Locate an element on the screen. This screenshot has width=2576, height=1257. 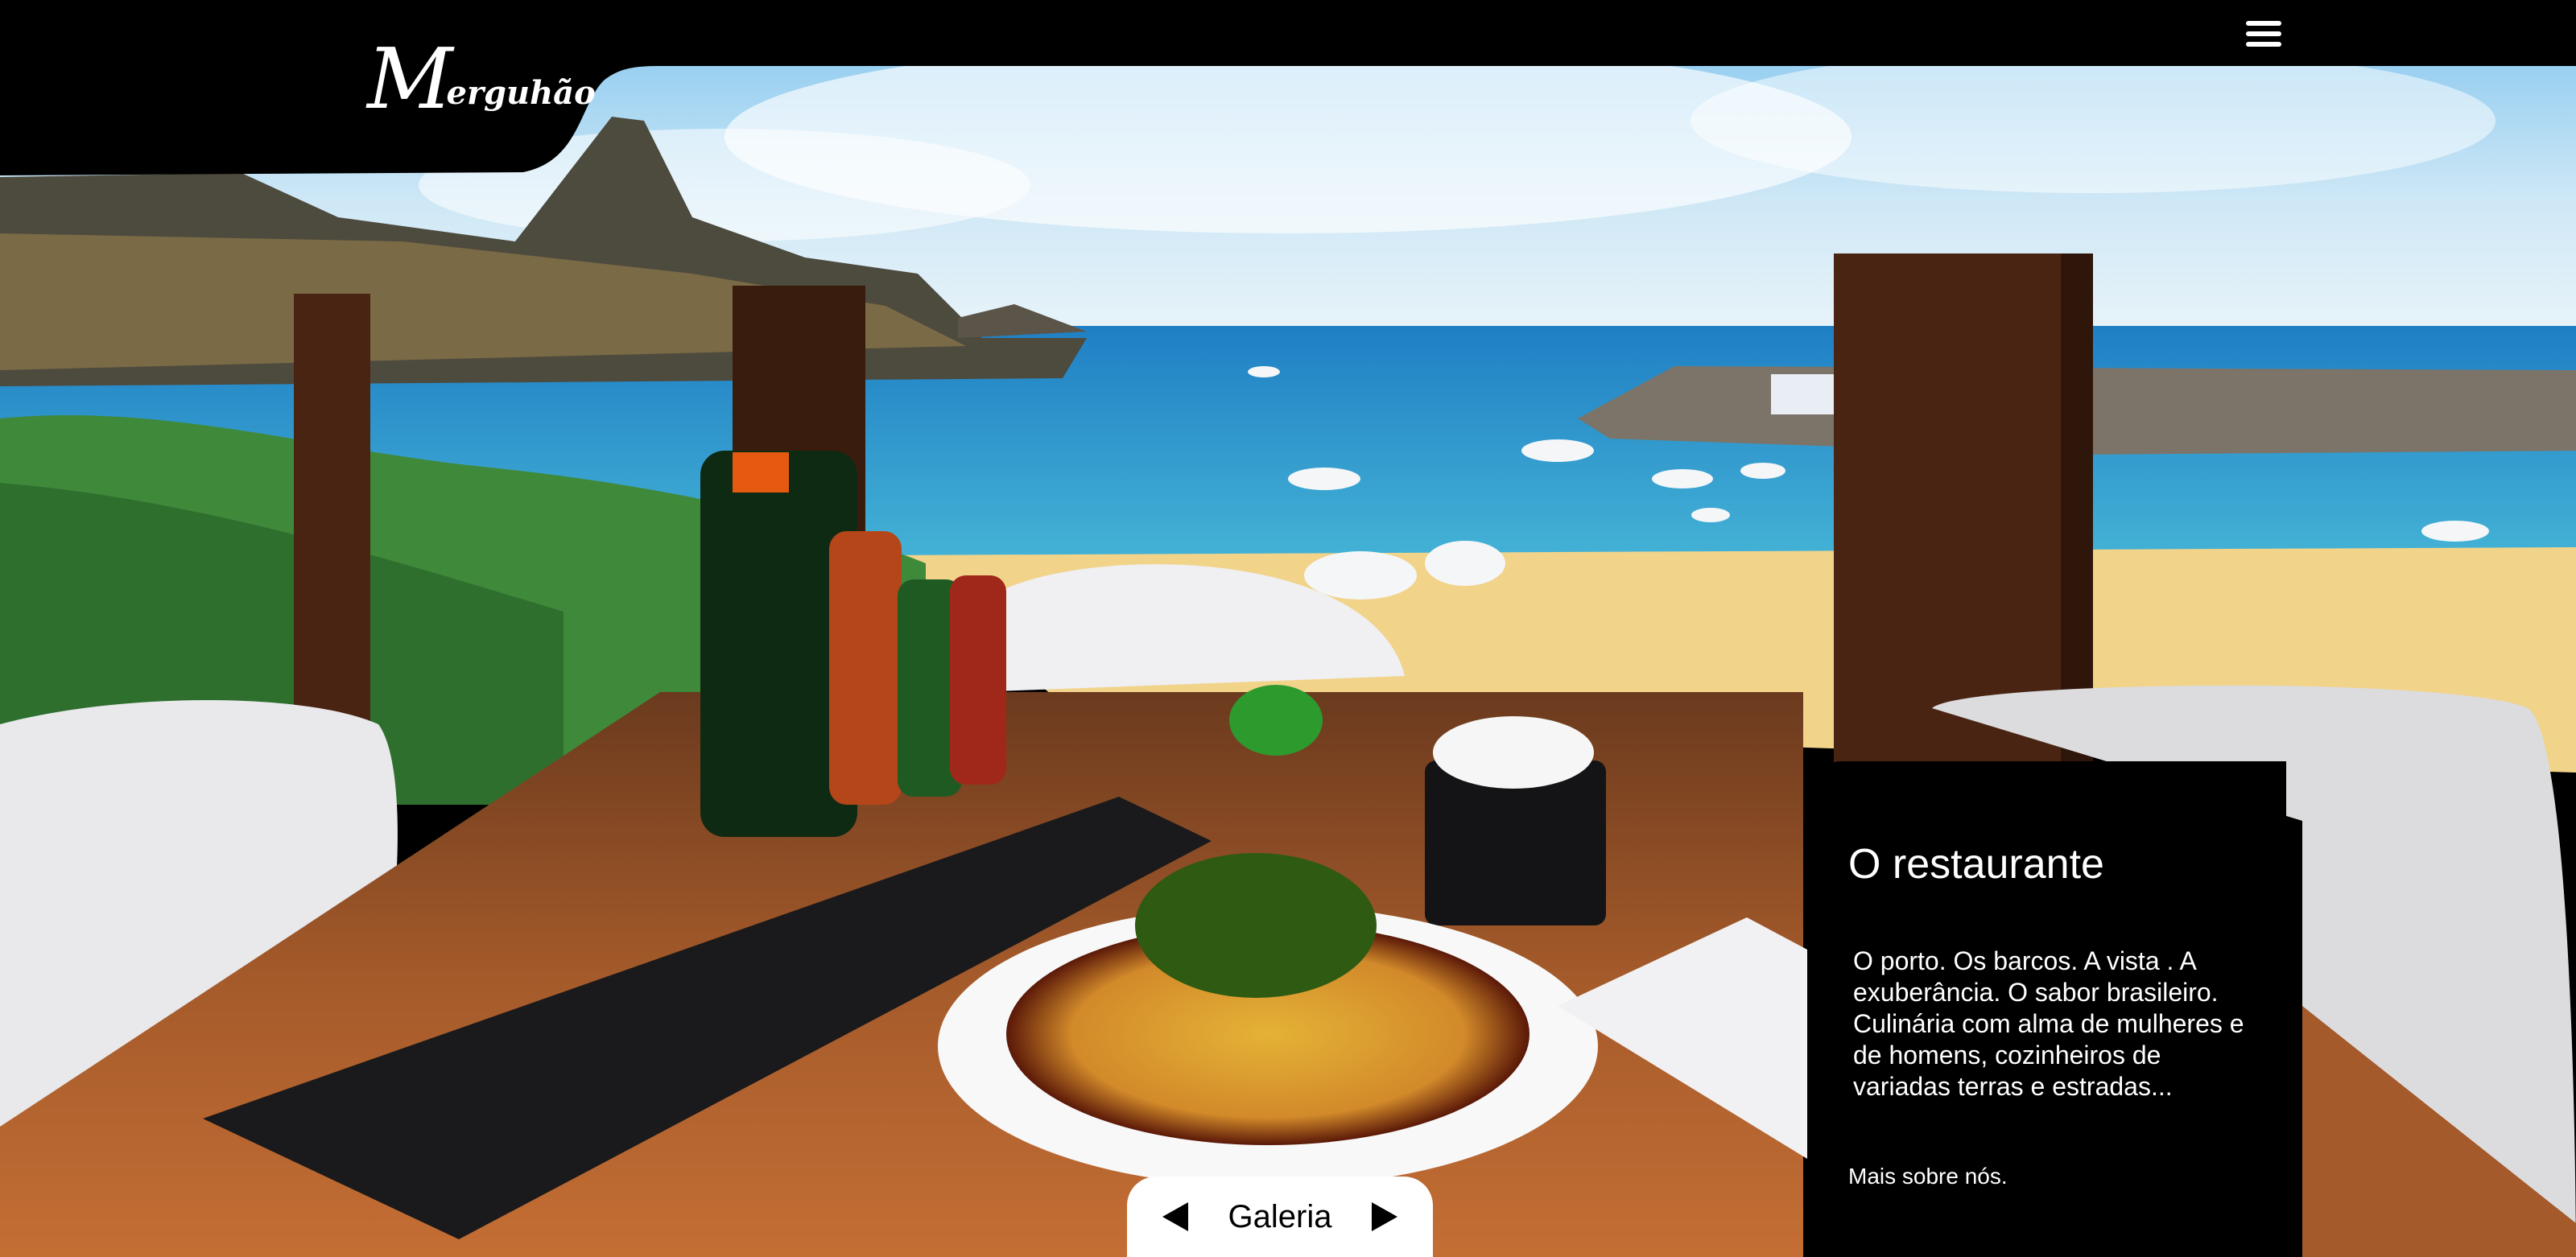
card-title: O restaurante is located at coordinates (1976, 864).